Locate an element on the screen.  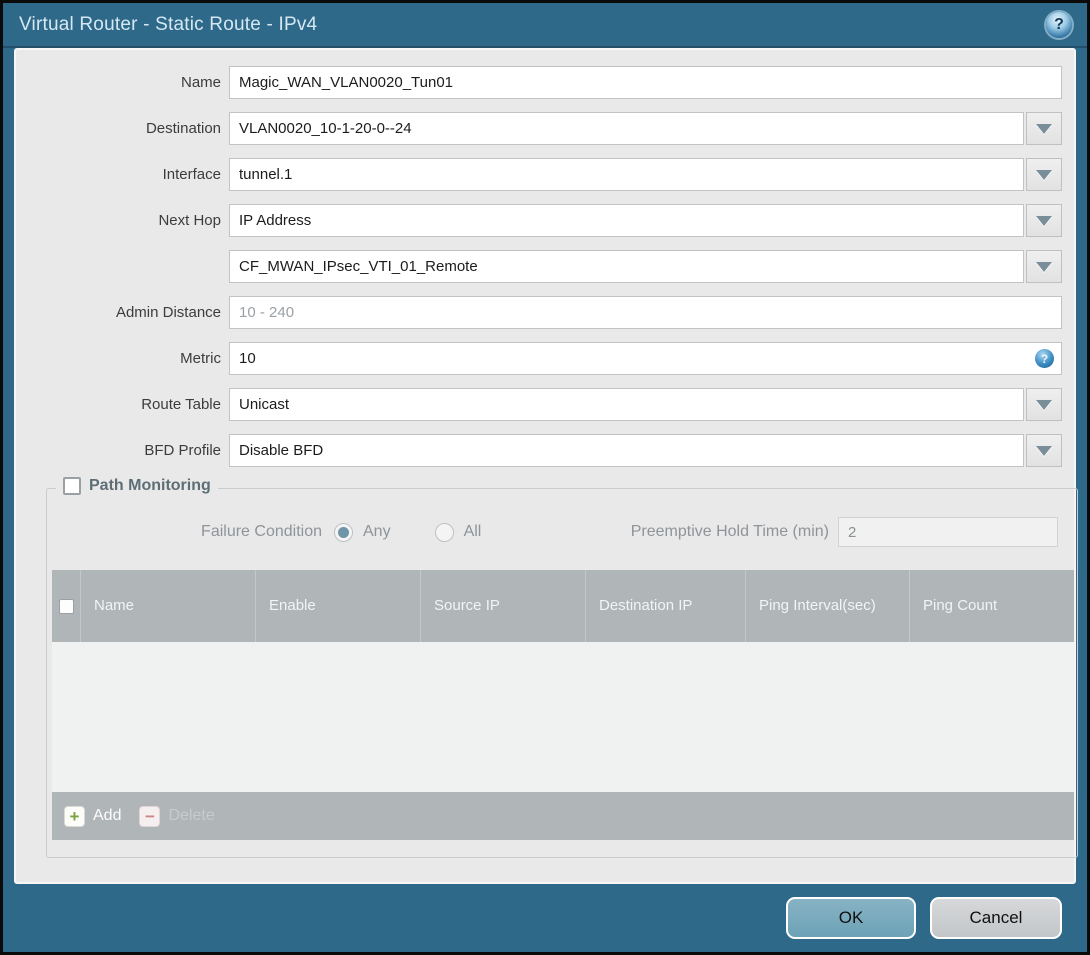
destination-label: Destination is located at coordinates (183, 128).